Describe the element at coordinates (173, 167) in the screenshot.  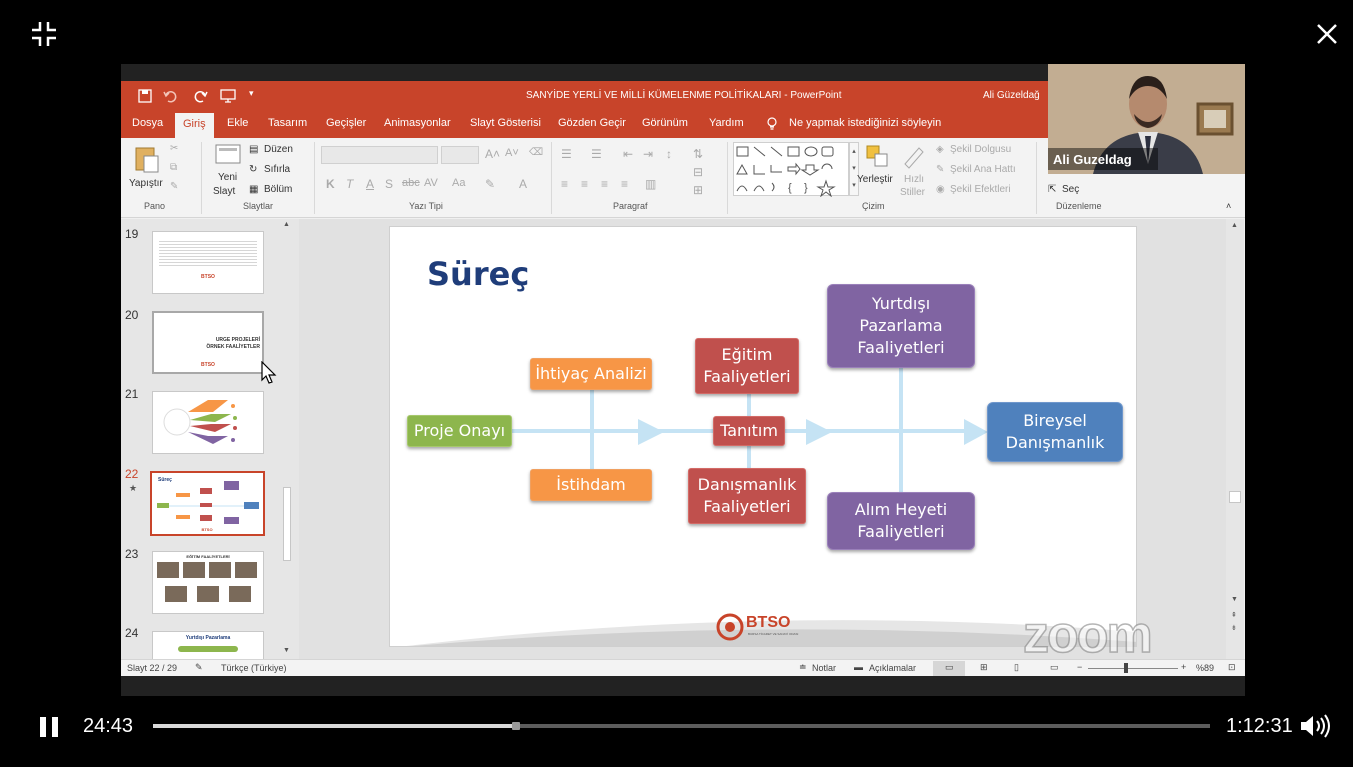
I see `copy-icon: ⧉` at that location.